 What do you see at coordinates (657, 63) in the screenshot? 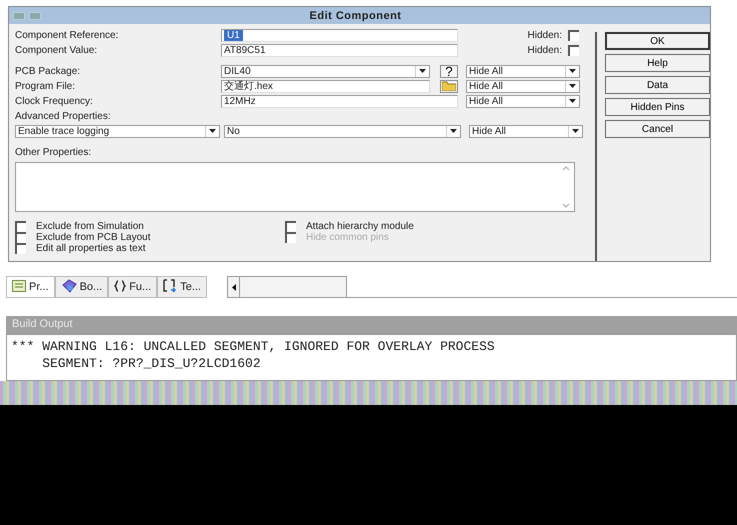
I see `dialog-button: Help` at bounding box center [657, 63].